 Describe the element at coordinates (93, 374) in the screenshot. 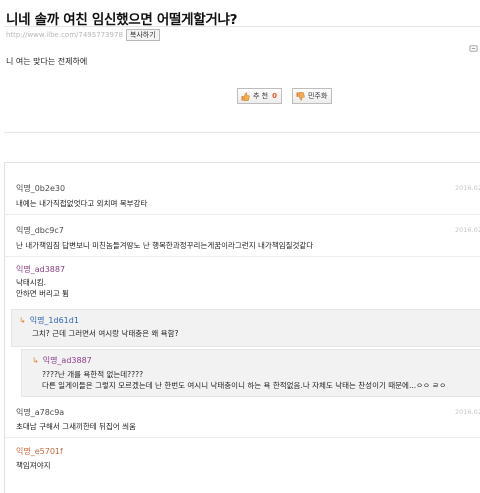

I see `reply-text: ????난 개를 욕한적 없는데????` at that location.